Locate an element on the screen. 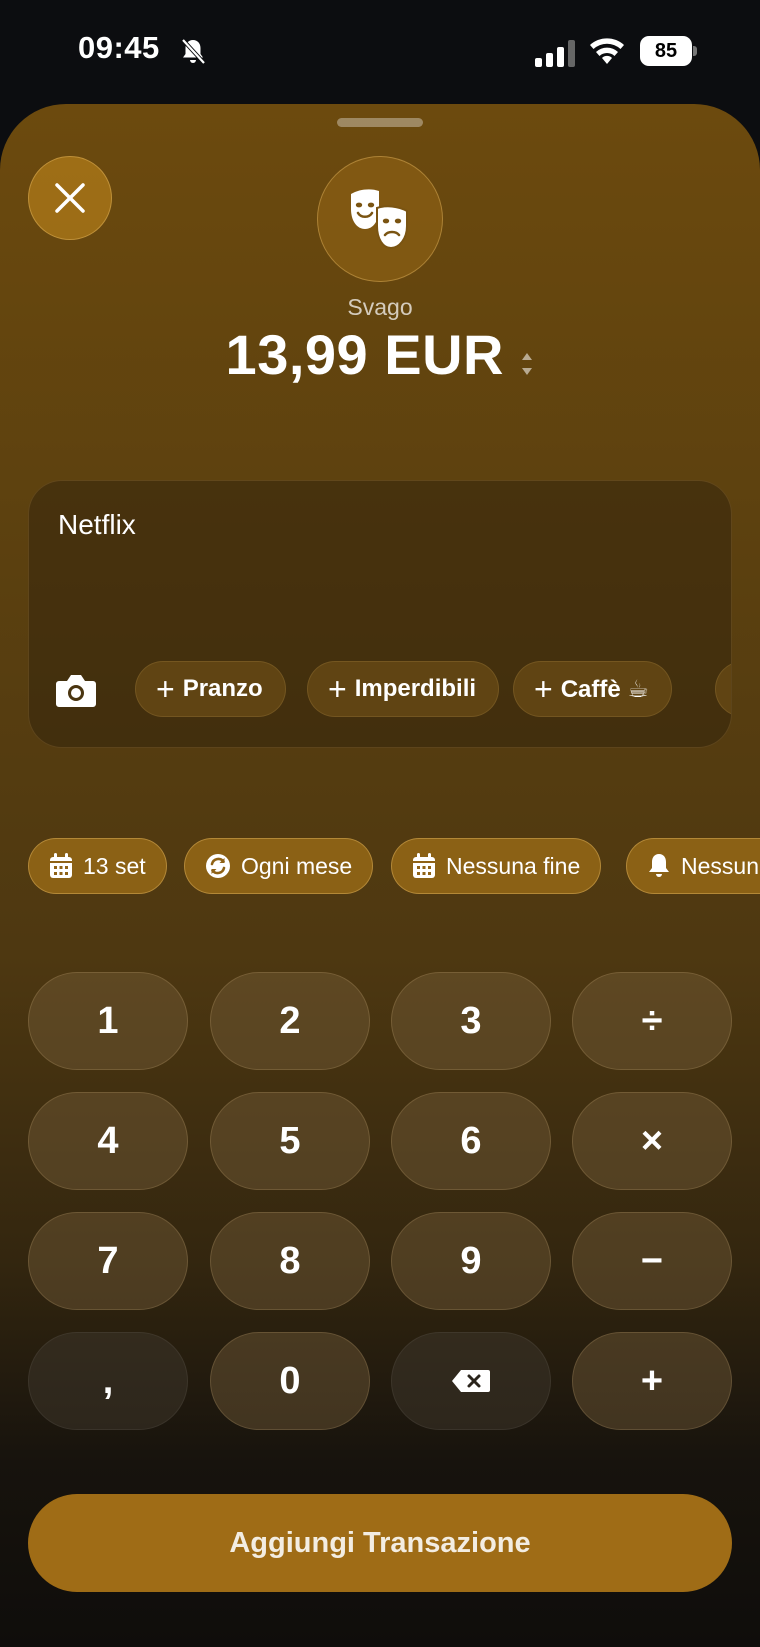 The width and height of the screenshot is (760, 1647). bell-slash-icon is located at coordinates (193, 51).